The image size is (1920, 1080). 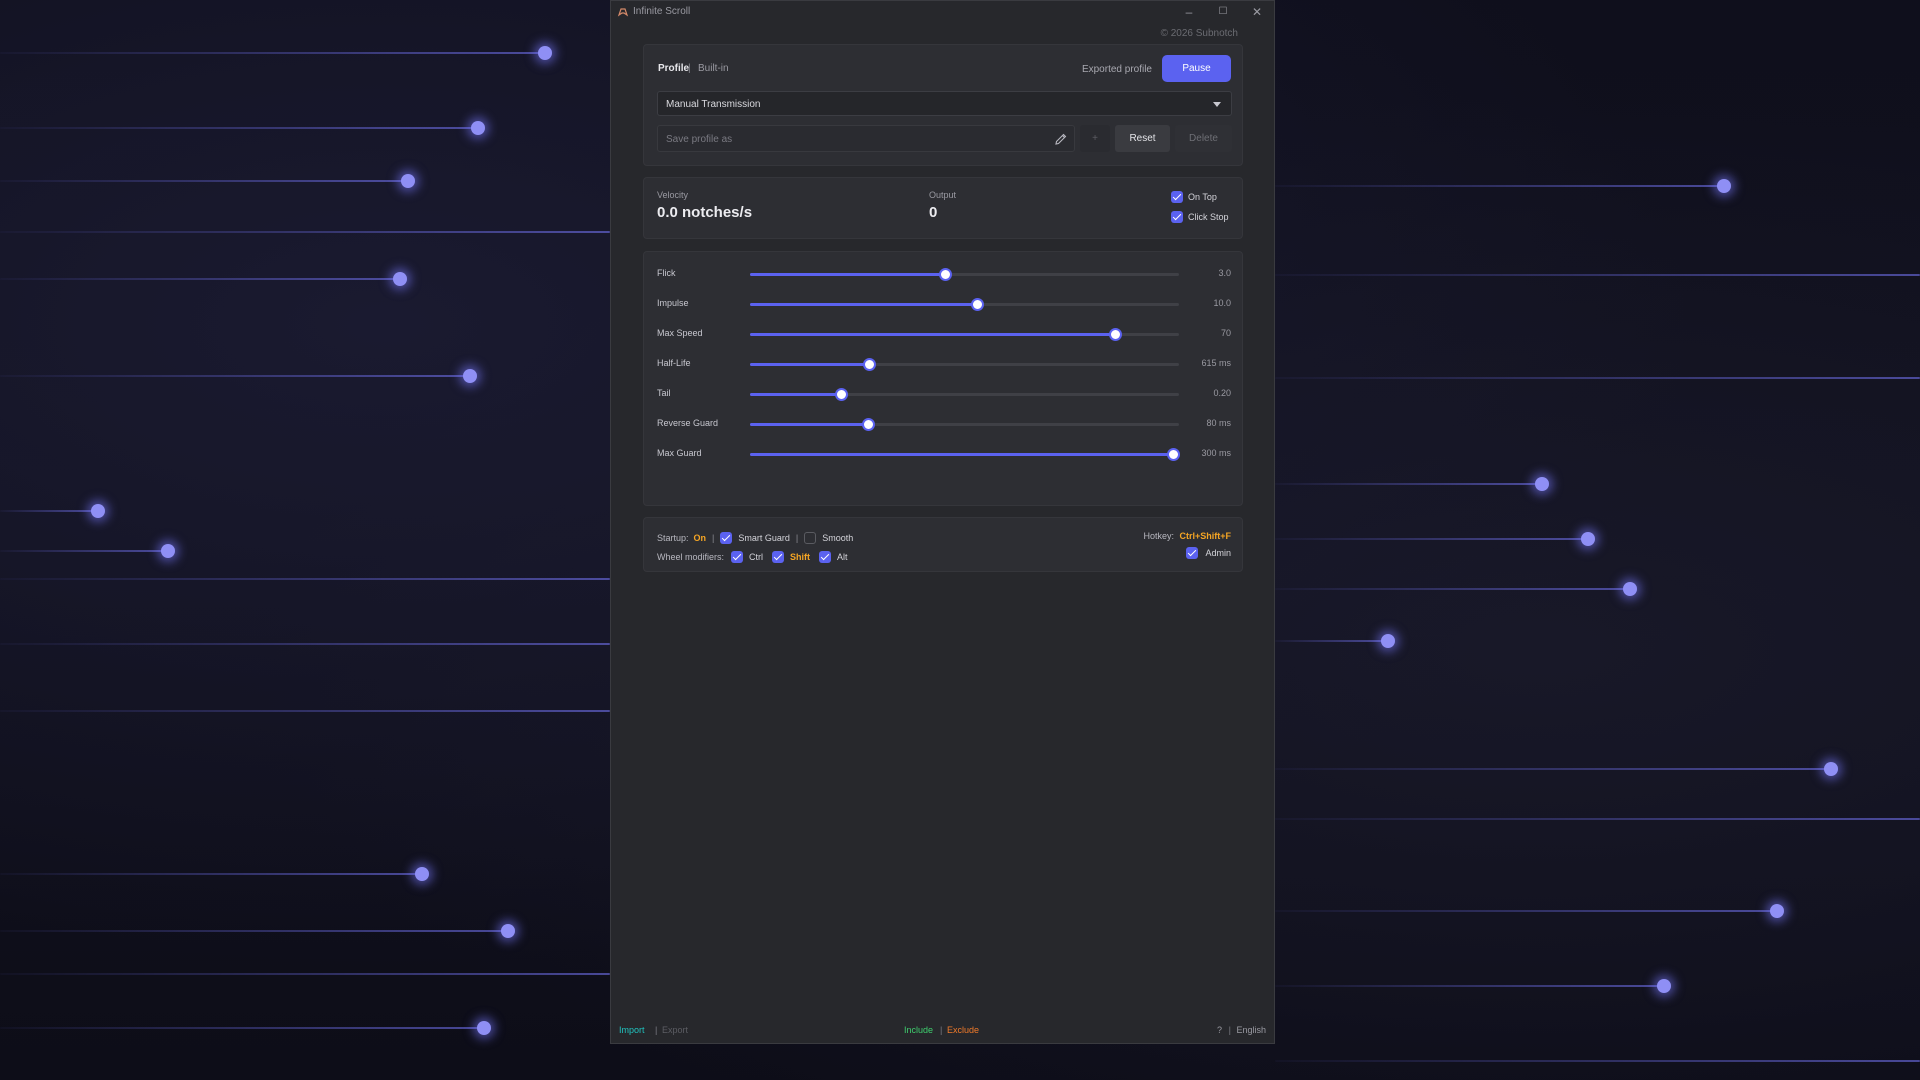 I want to click on velocity-label: Velocity, so click(x=673, y=195).